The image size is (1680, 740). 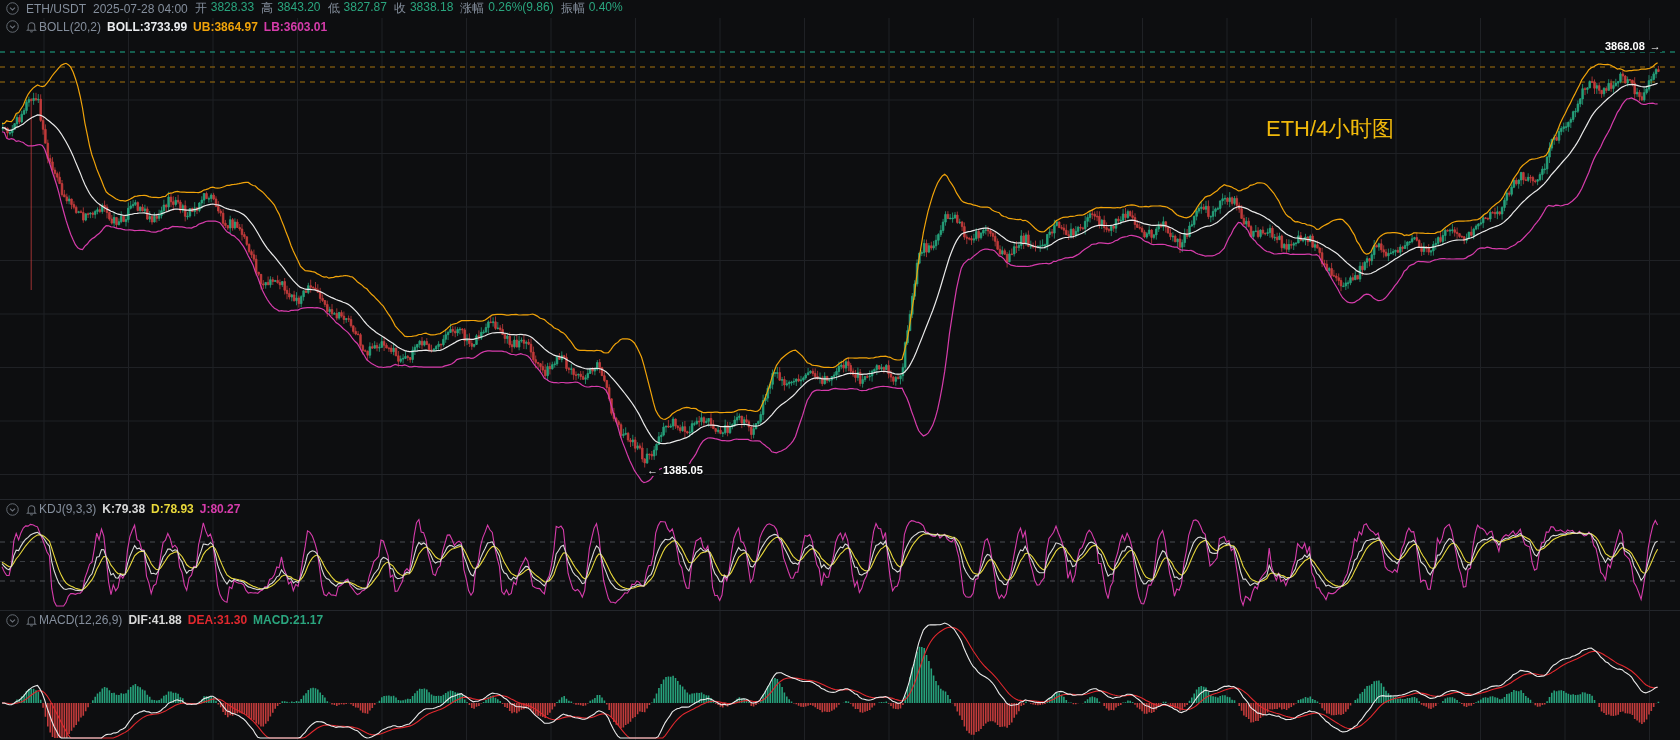 What do you see at coordinates (572, 9) in the screenshot?
I see `field-label: 振幅` at bounding box center [572, 9].